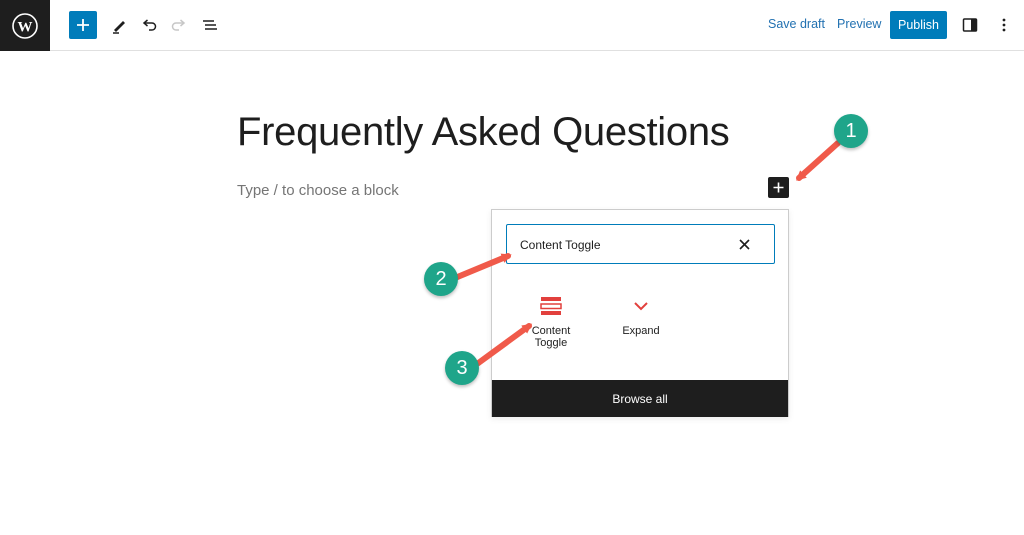 The image size is (1024, 535). What do you see at coordinates (859, 24) in the screenshot?
I see `preview-button: Preview` at bounding box center [859, 24].